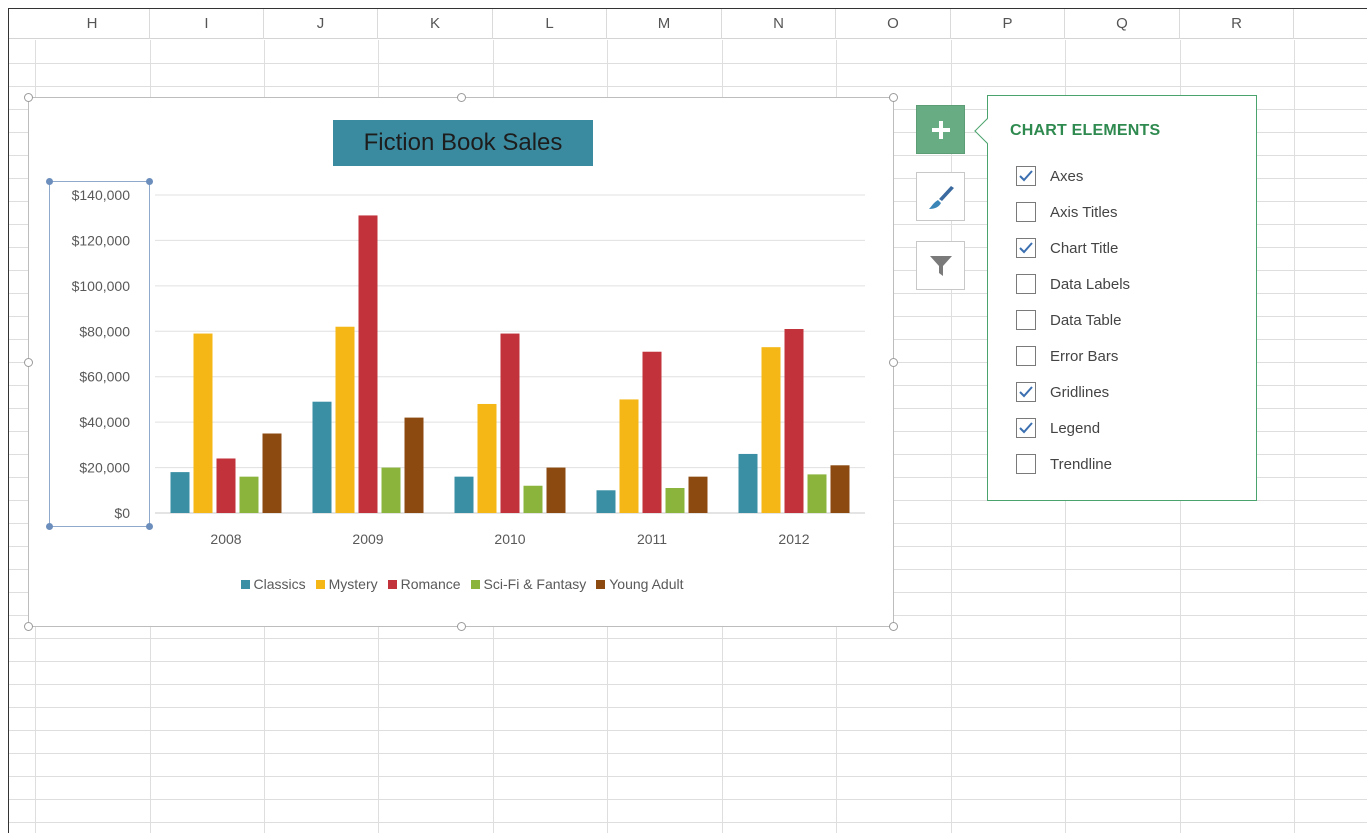 The image size is (1367, 833). What do you see at coordinates (435, 24) in the screenshot?
I see `column-header-k: K` at bounding box center [435, 24].